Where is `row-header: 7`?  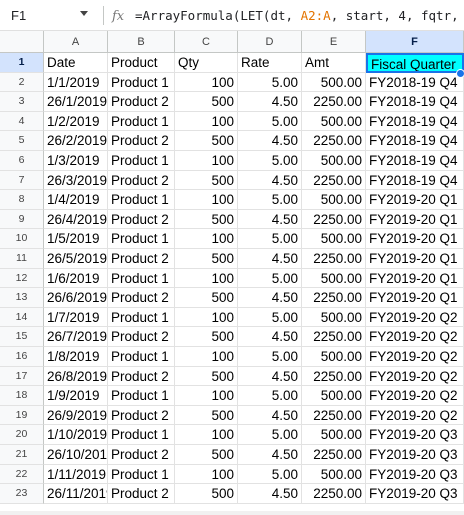
row-header: 7 is located at coordinates (22, 180).